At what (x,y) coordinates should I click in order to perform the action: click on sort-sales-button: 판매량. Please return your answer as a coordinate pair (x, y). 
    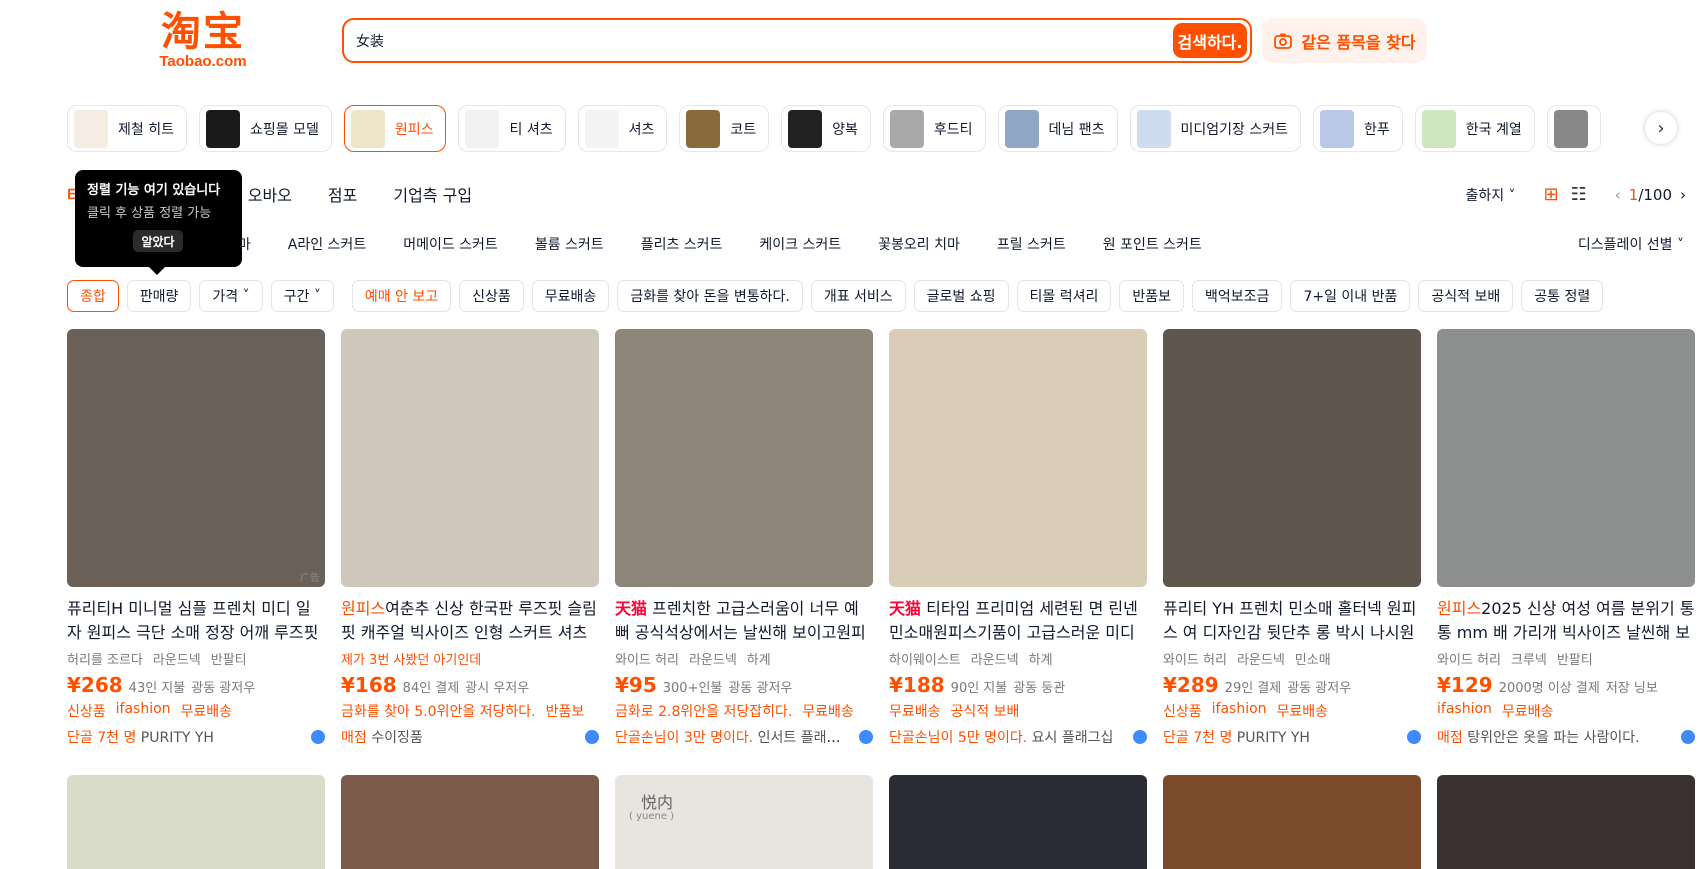
    Looking at the image, I should click on (159, 296).